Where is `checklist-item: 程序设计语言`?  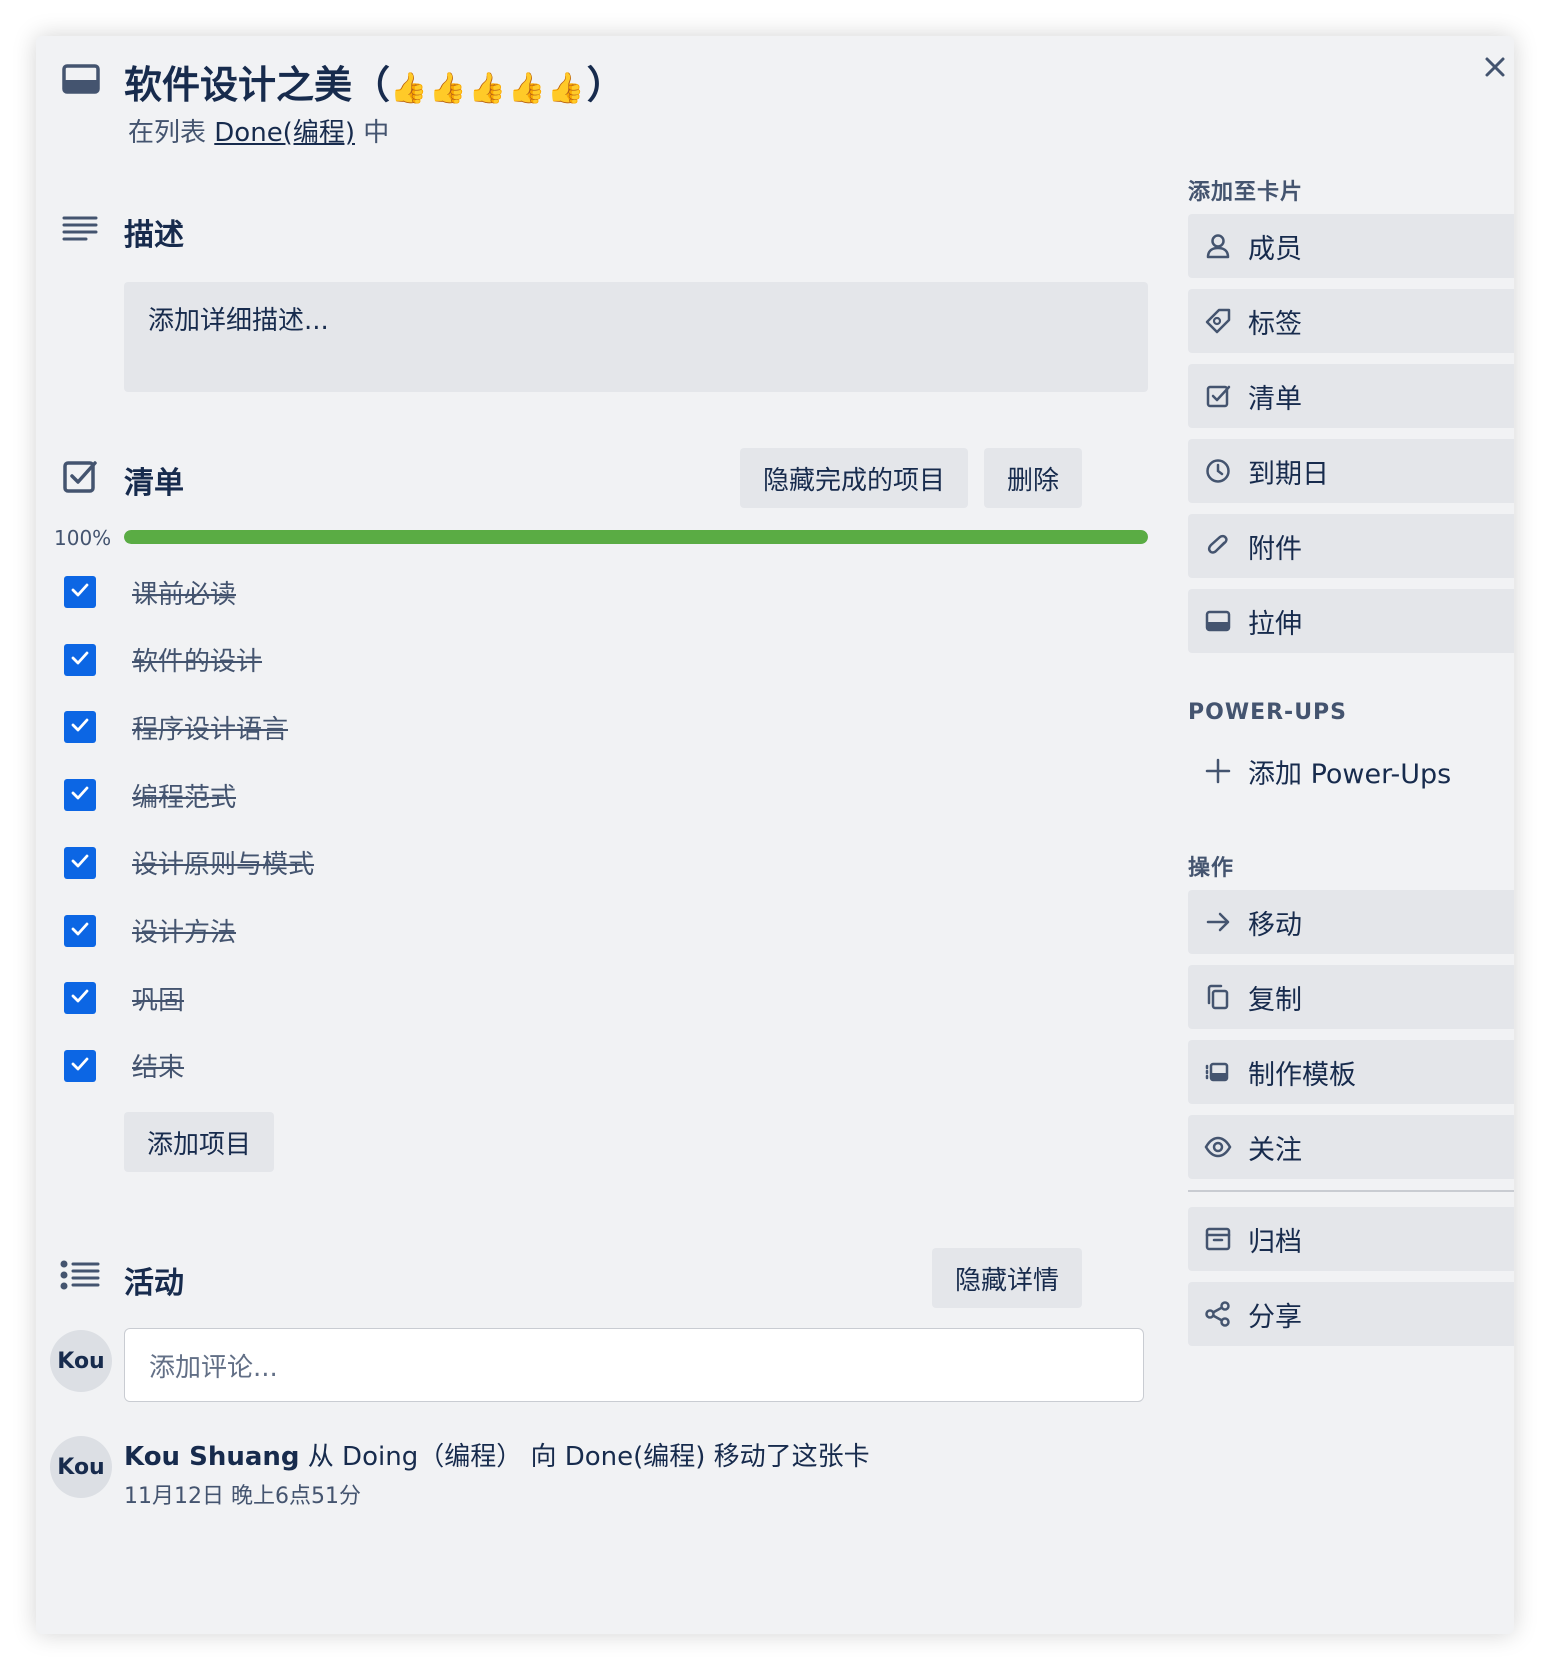 checklist-item: 程序设计语言 is located at coordinates (176, 727).